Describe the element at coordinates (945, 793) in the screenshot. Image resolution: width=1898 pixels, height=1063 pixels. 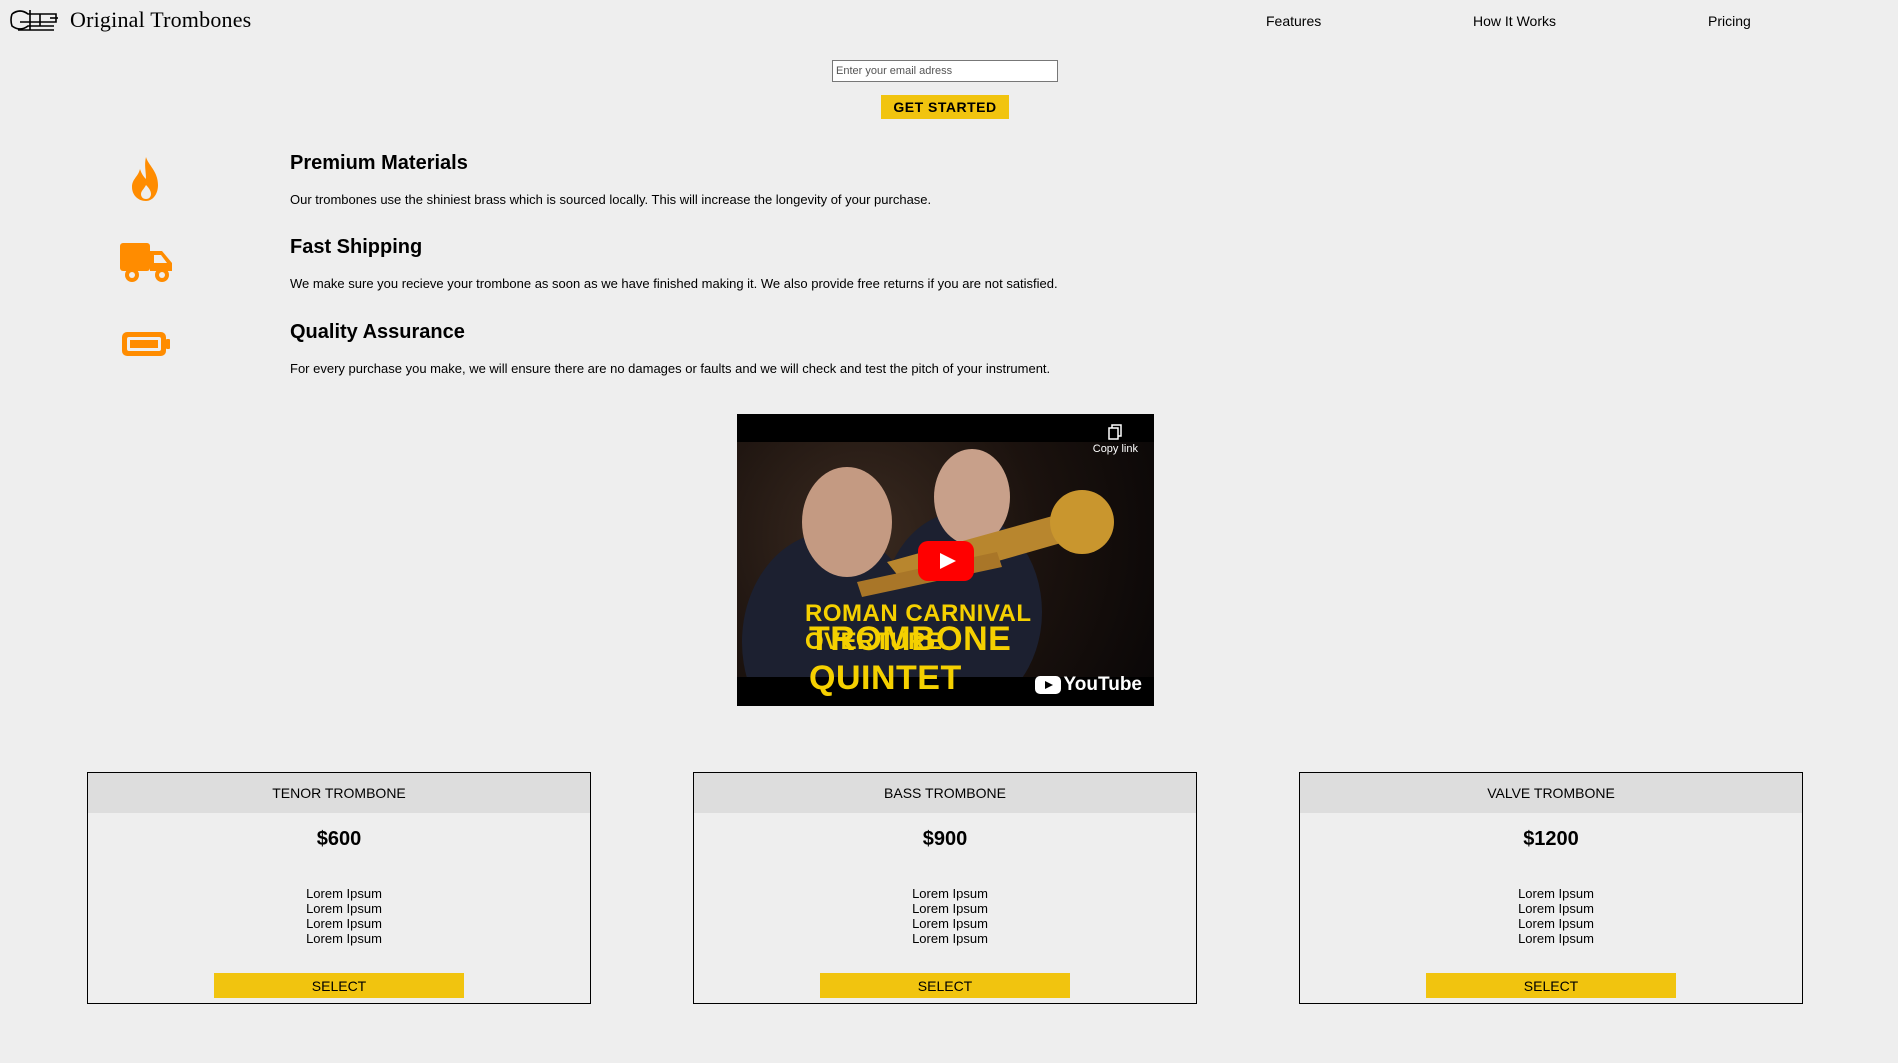
I see `plan-name: BASS TROMBONE` at that location.